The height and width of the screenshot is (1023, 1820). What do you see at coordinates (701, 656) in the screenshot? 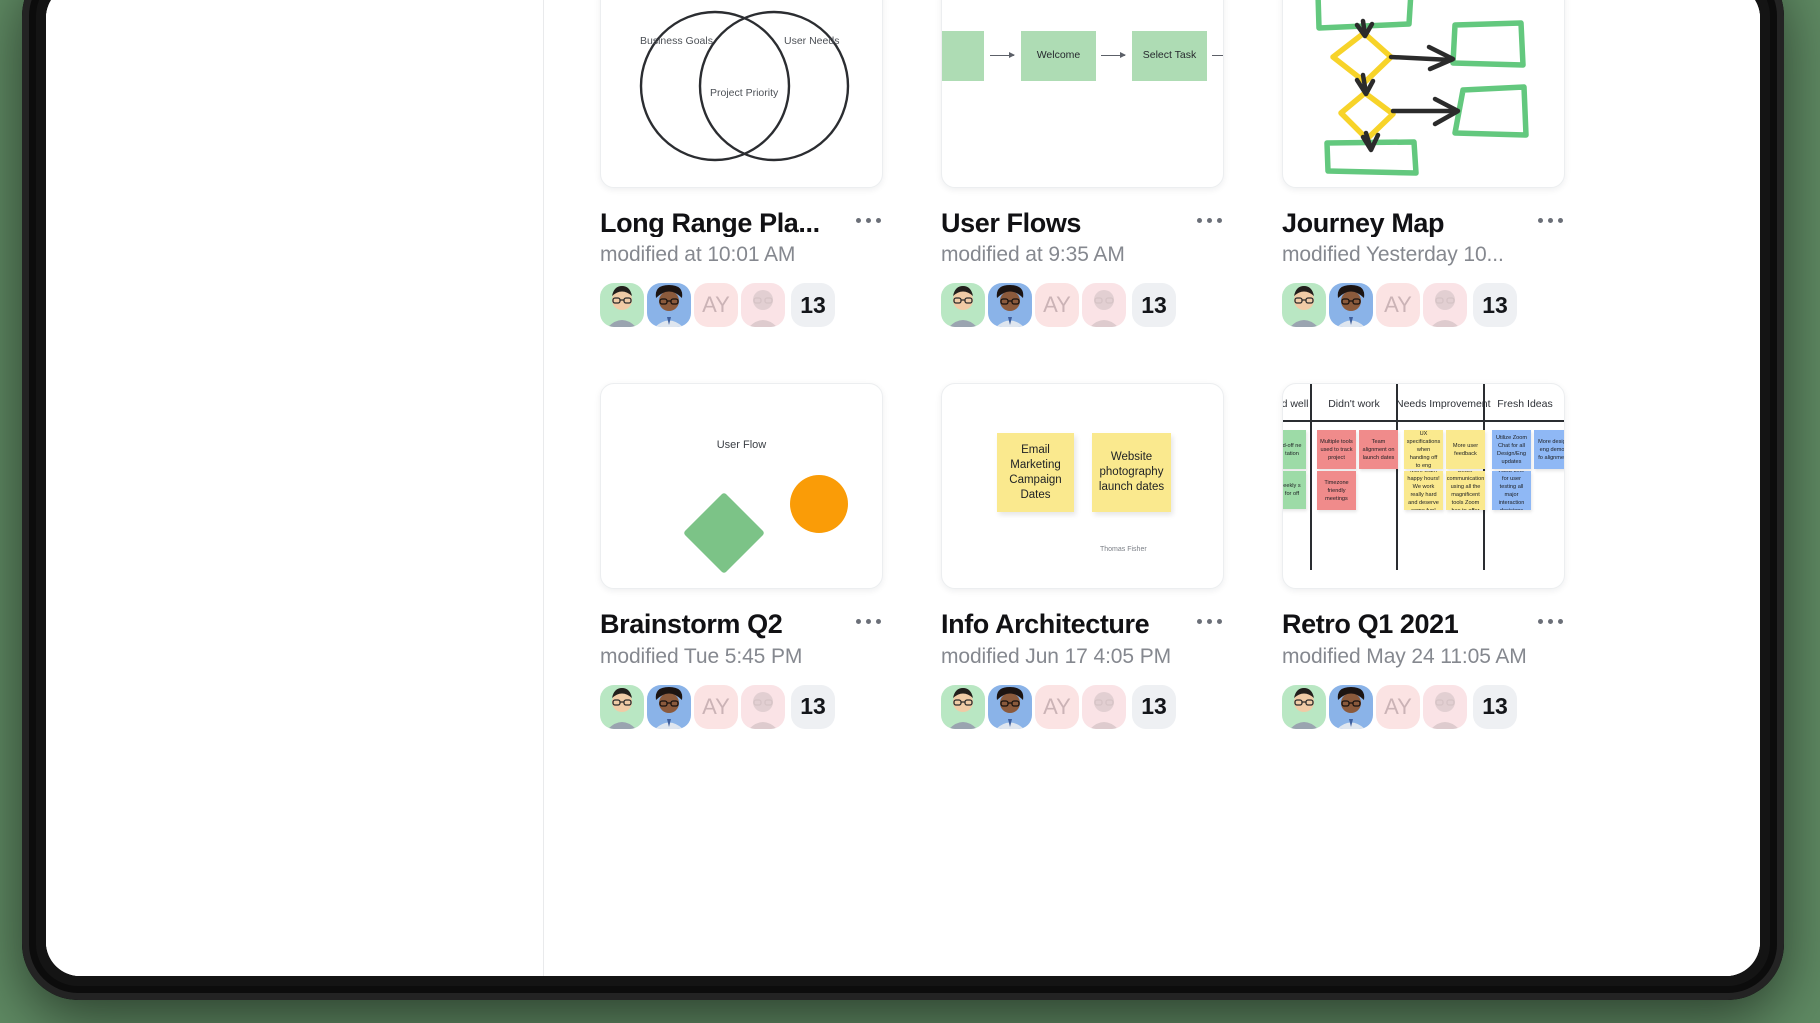
I see `card-modified-label: modified Tue 5:45 PM` at bounding box center [701, 656].